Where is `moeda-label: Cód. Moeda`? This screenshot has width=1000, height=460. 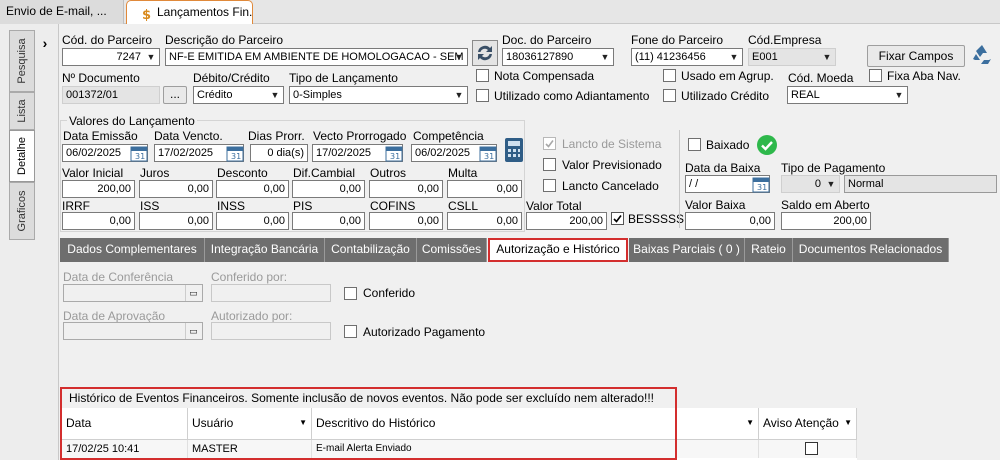 moeda-label: Cód. Moeda is located at coordinates (821, 78).